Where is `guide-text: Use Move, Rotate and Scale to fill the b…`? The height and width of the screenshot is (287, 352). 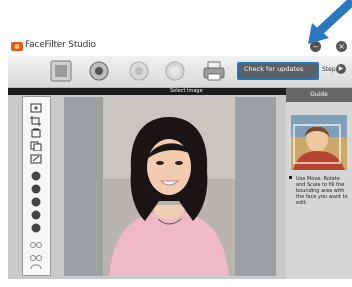 guide-text: Use Move, Rotate and Scale to fill the b… is located at coordinates (322, 191).